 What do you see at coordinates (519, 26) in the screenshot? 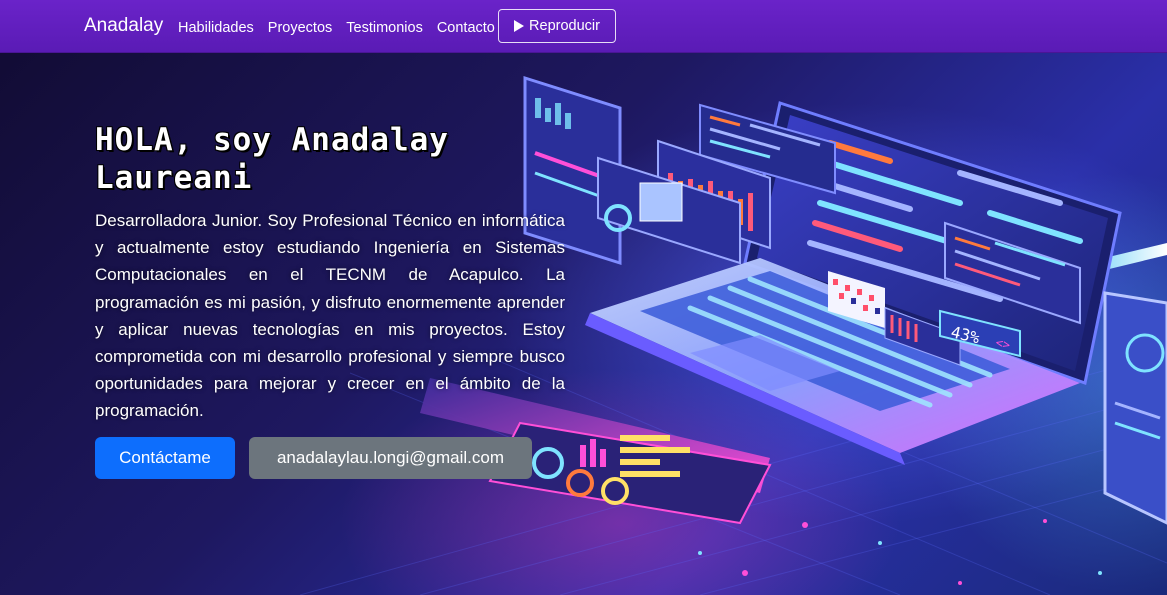
I see `play-icon` at bounding box center [519, 26].